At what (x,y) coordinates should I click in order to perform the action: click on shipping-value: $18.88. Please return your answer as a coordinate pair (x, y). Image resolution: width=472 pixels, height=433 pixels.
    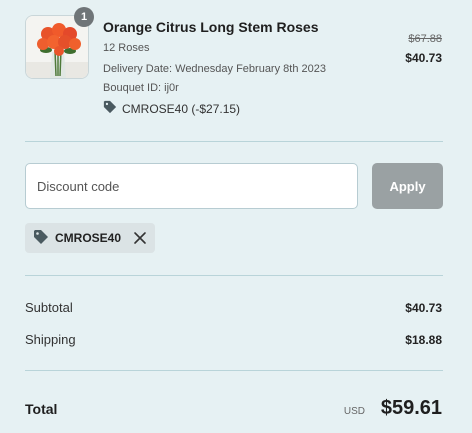
    Looking at the image, I should click on (423, 340).